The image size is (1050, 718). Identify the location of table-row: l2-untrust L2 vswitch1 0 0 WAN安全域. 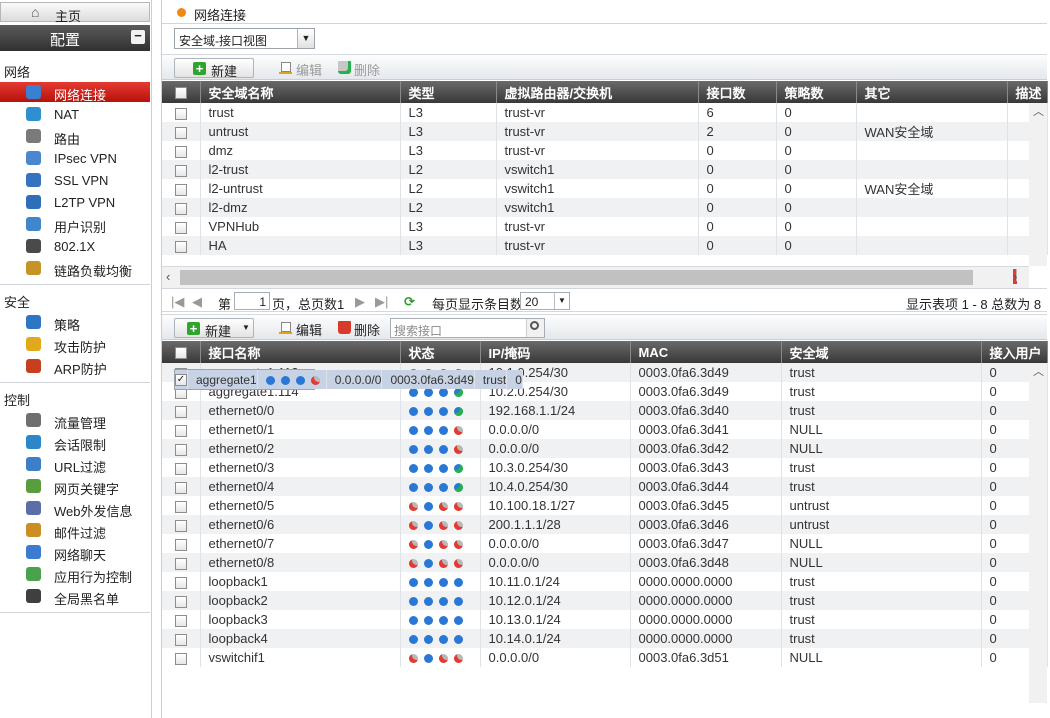
(605, 188).